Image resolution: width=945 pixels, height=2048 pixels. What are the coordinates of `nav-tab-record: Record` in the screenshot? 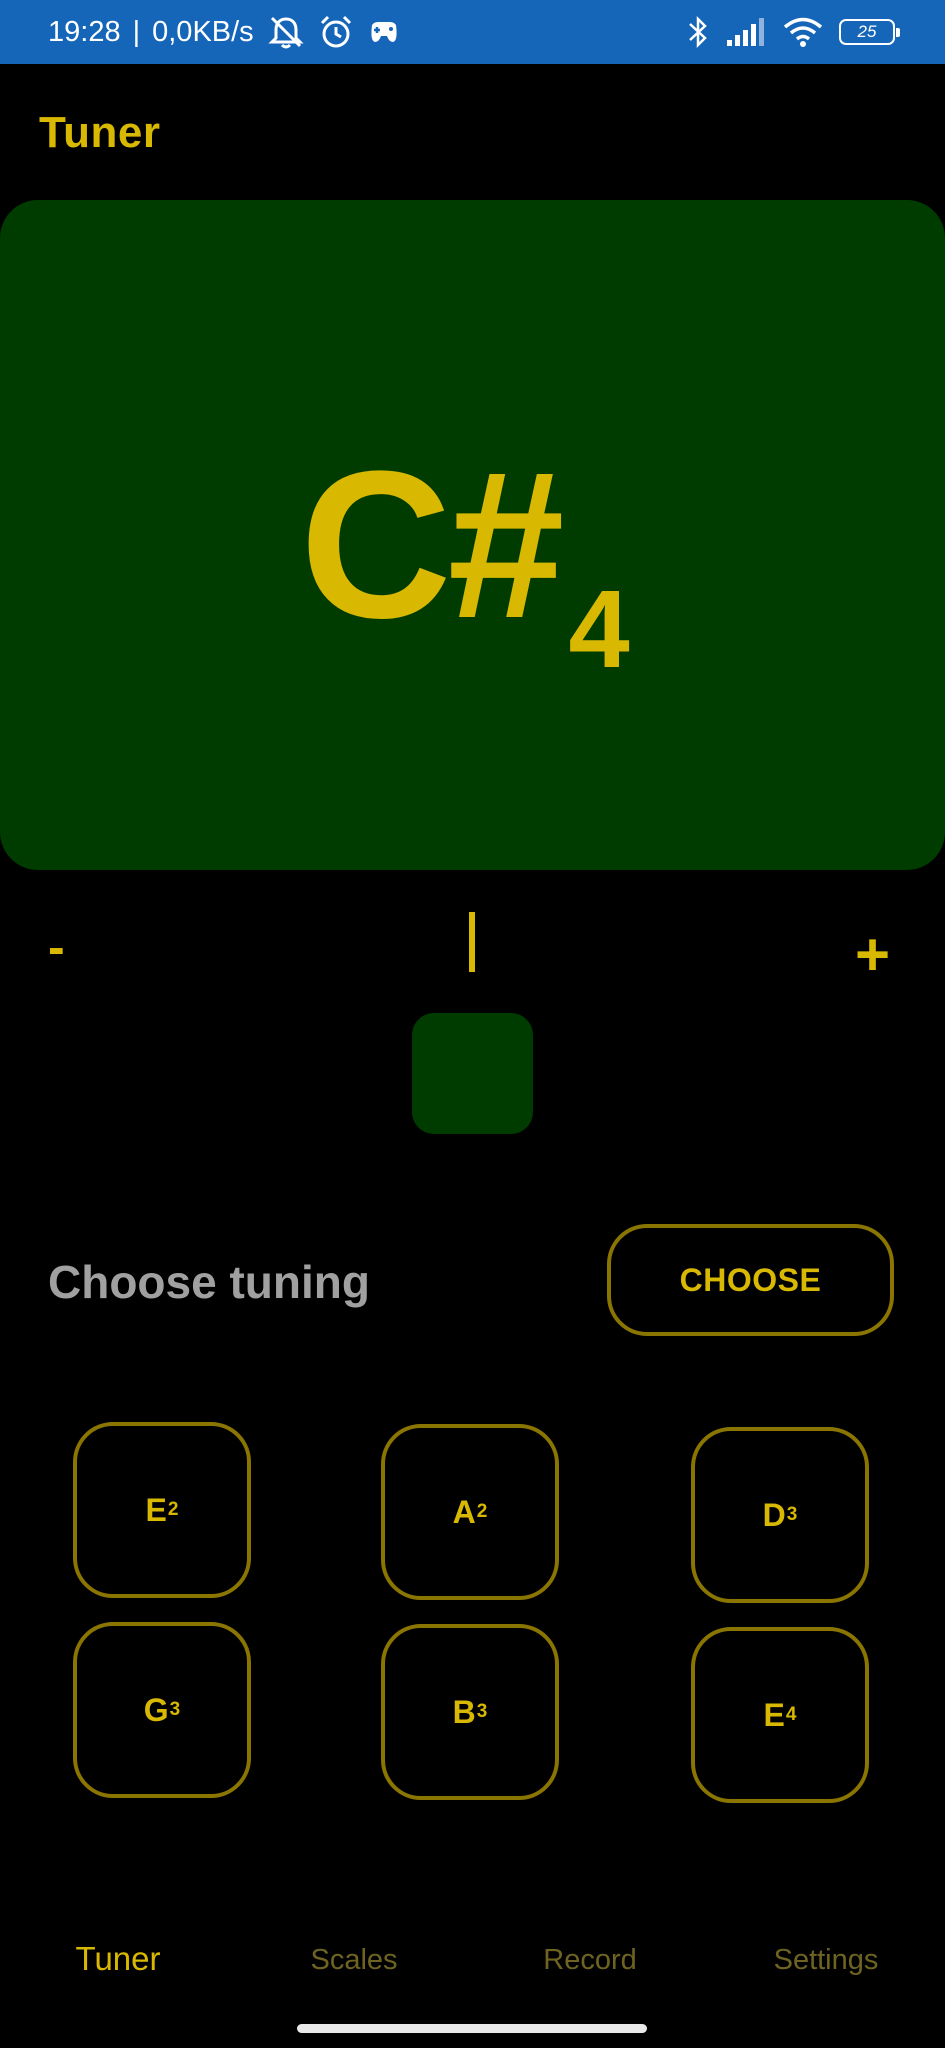 It's located at (590, 1960).